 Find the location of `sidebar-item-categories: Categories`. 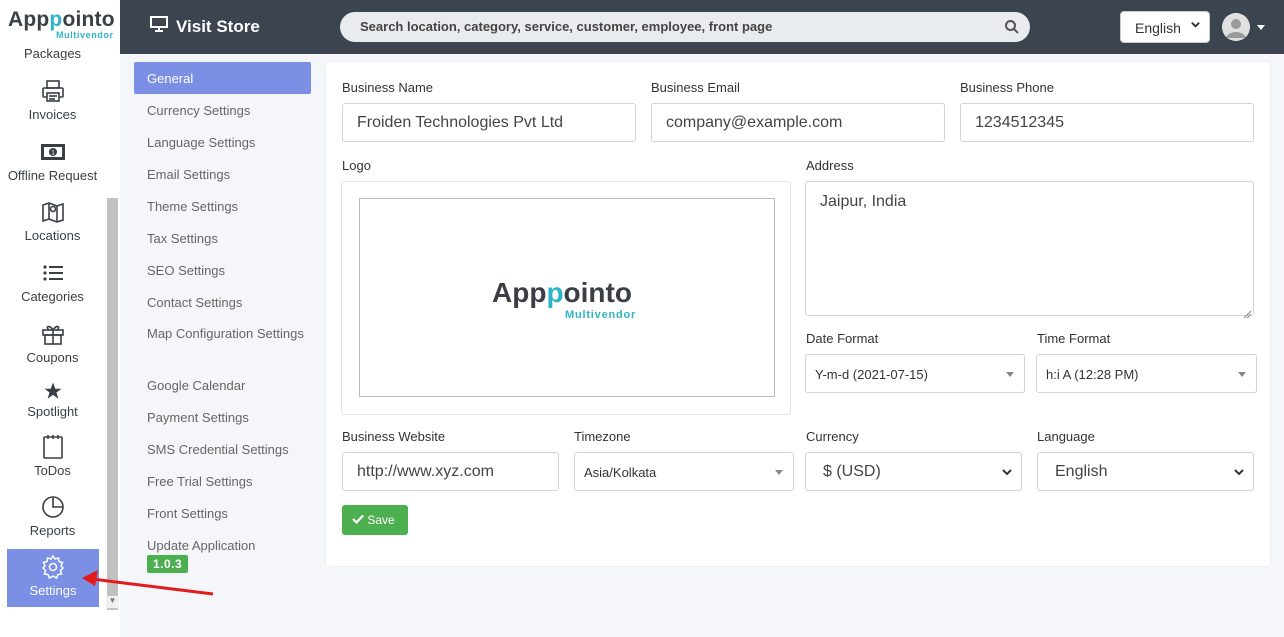

sidebar-item-categories: Categories is located at coordinates (52, 282).